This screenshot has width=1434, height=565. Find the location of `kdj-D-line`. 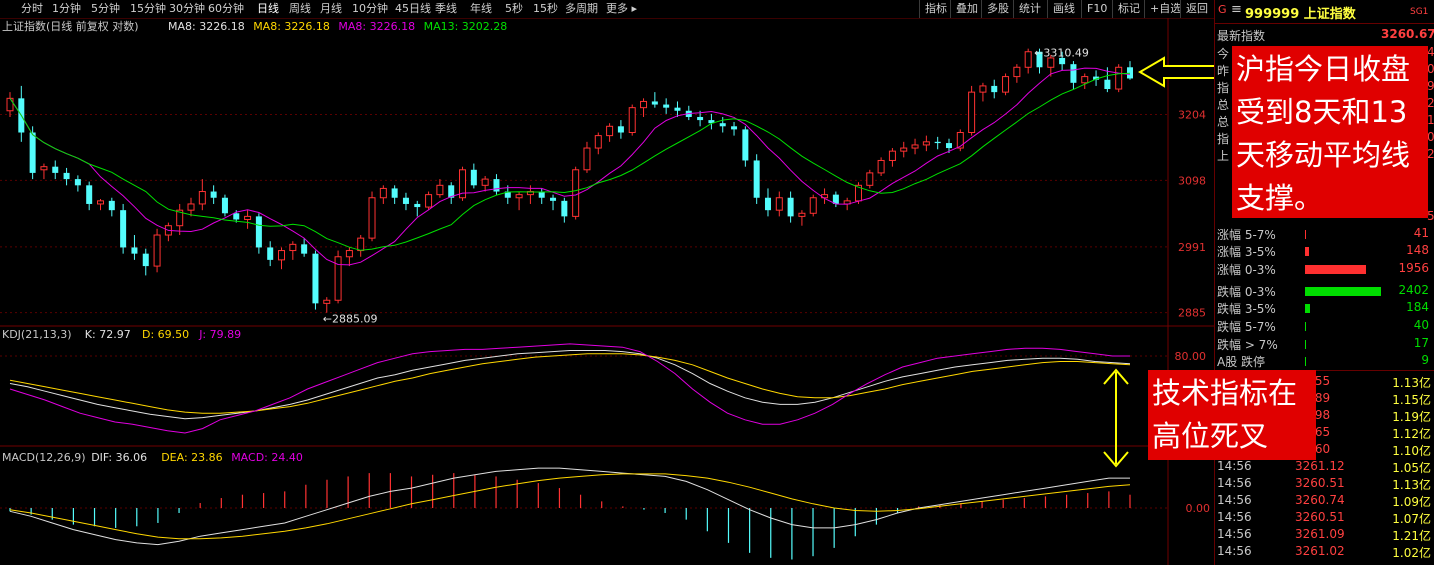

kdj-D-line is located at coordinates (570, 383).